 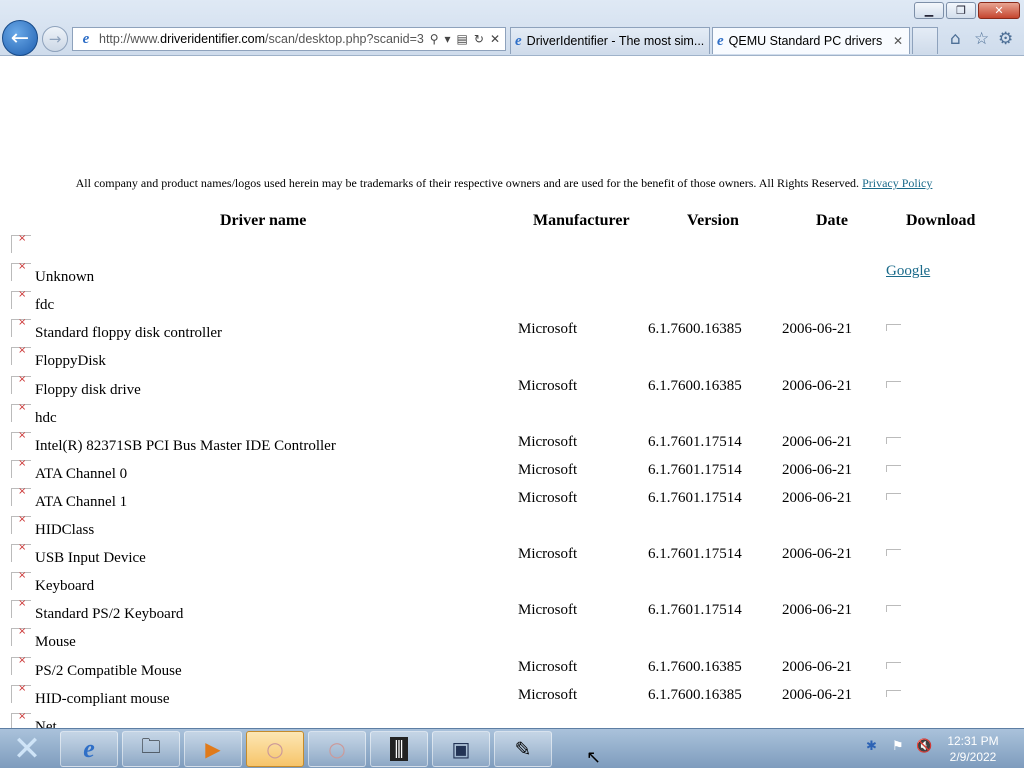 I want to click on tab-label: QEMU Standard PC drivers, so click(x=805, y=41).